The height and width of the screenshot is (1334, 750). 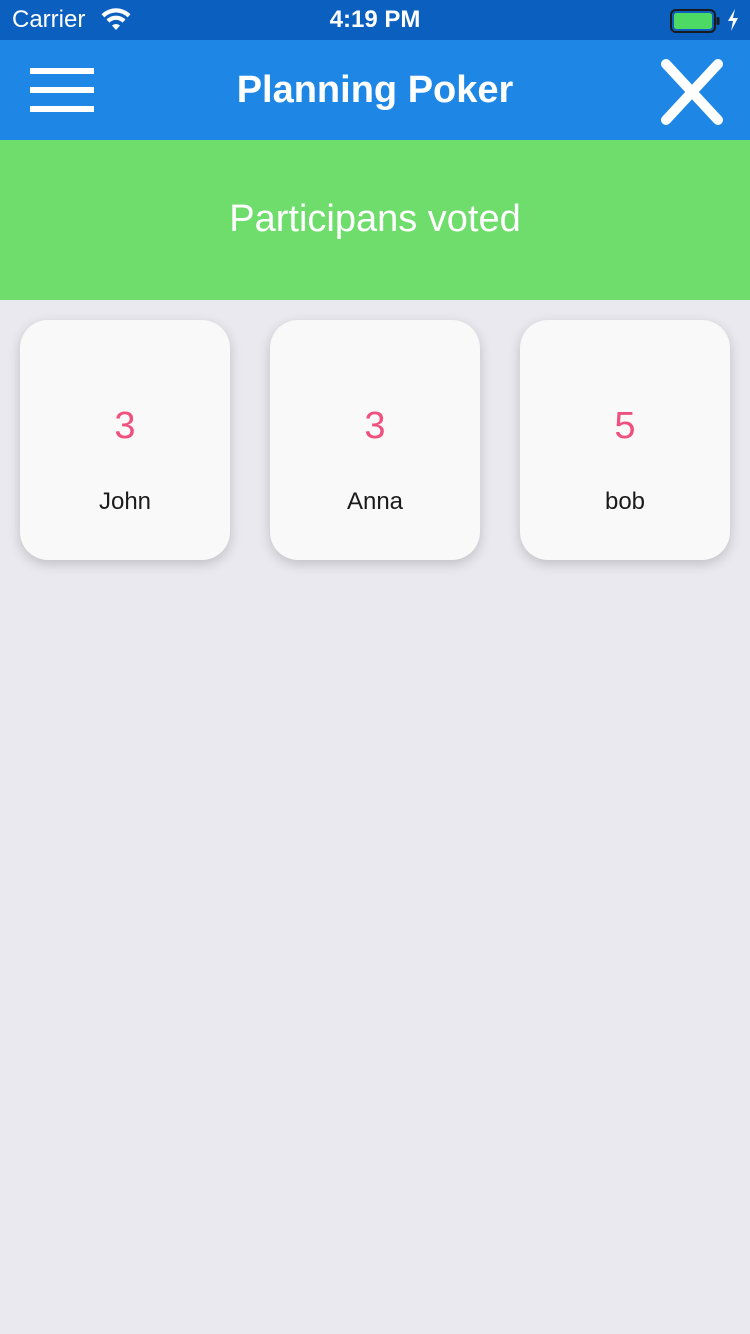 I want to click on participant-name: Anna, so click(x=375, y=501).